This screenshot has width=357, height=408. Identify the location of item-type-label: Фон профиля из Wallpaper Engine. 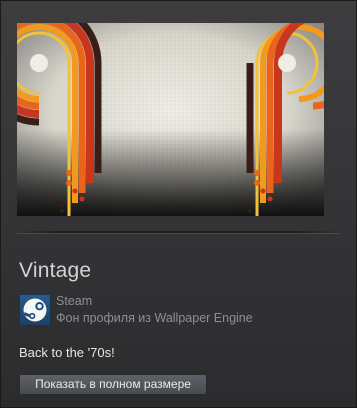
(154, 318).